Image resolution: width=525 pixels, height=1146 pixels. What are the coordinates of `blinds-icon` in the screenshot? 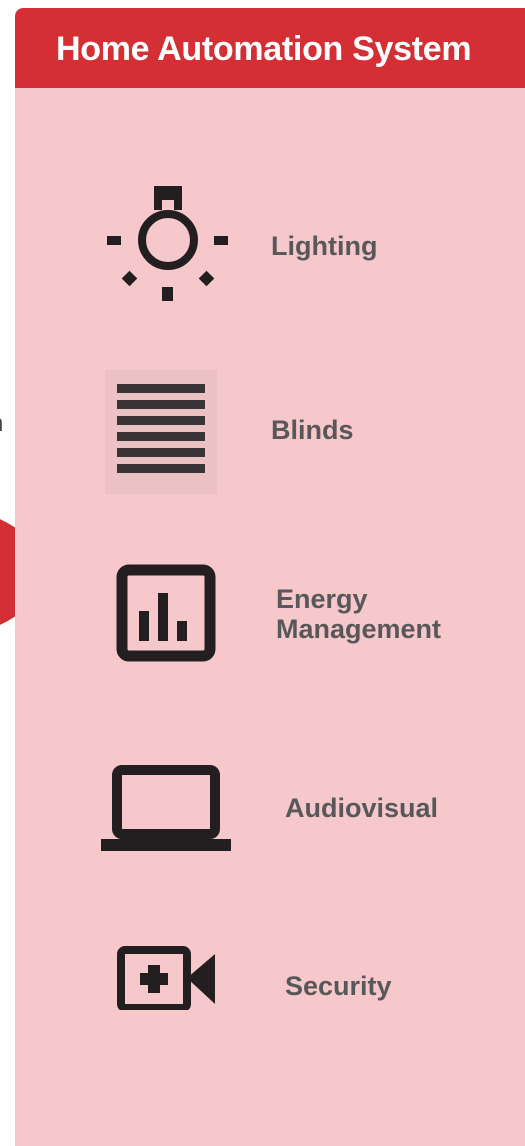 It's located at (161, 432).